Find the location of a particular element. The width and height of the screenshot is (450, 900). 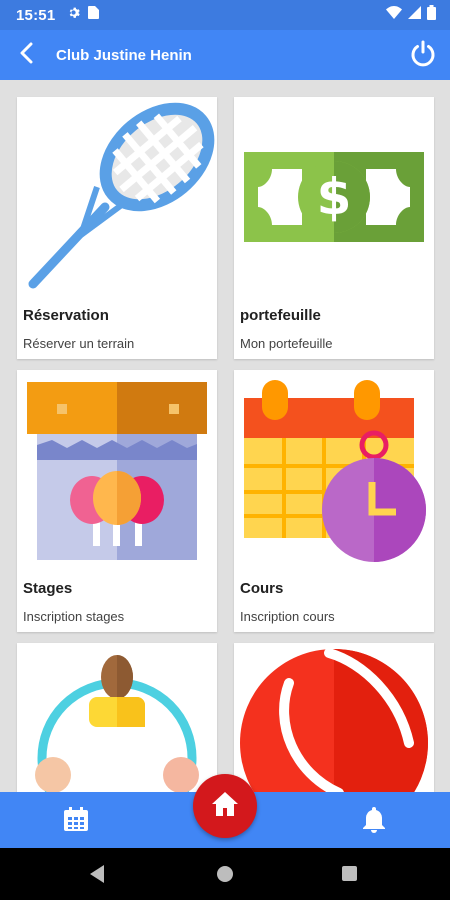

card-reservation: Réservation Réserver un terrain is located at coordinates (117, 228).